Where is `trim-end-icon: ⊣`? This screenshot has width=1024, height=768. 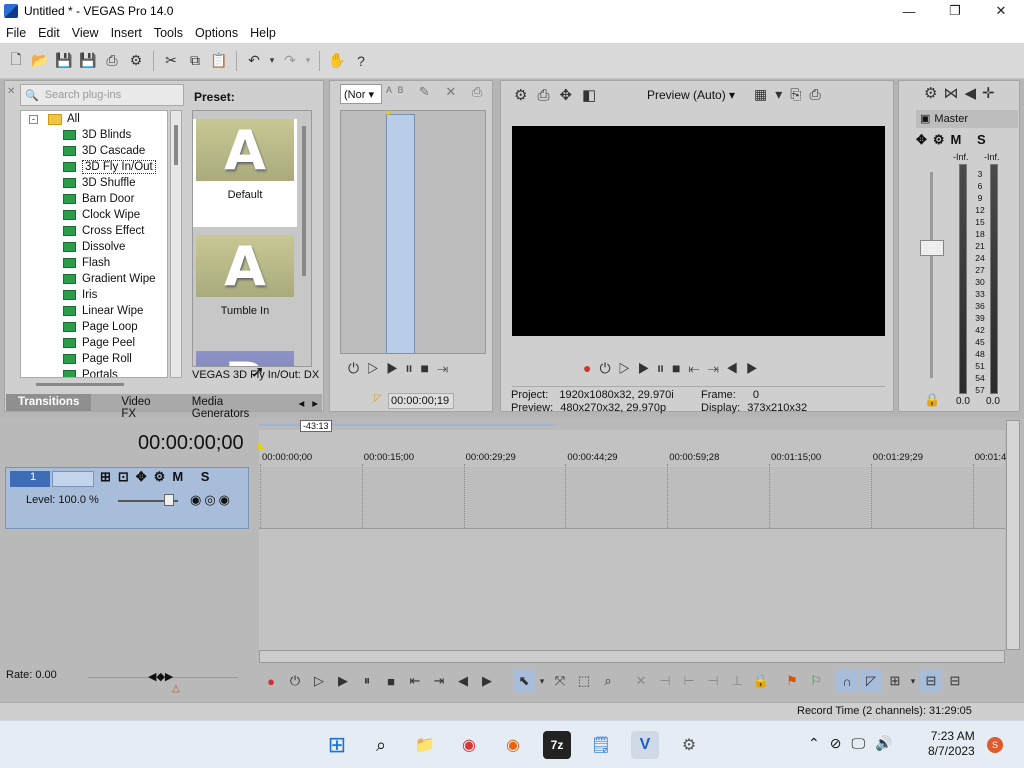
trim-end-icon: ⊣ is located at coordinates (713, 681).